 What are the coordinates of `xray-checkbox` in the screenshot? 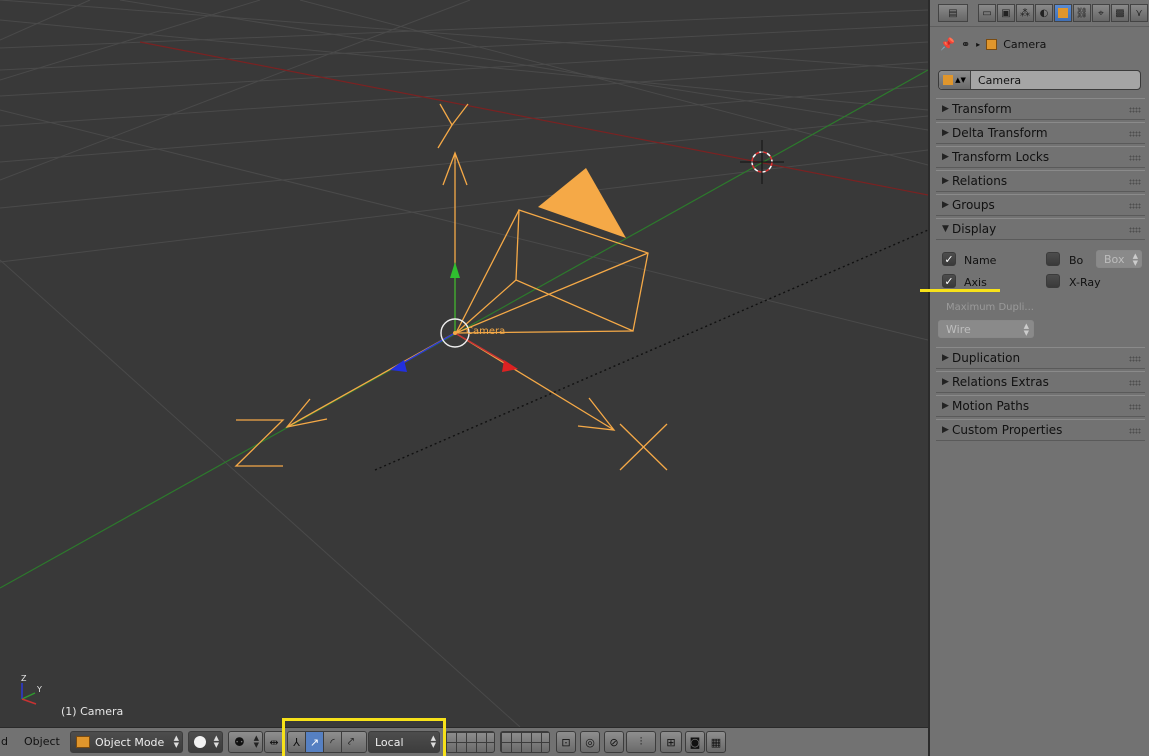 It's located at (1053, 281).